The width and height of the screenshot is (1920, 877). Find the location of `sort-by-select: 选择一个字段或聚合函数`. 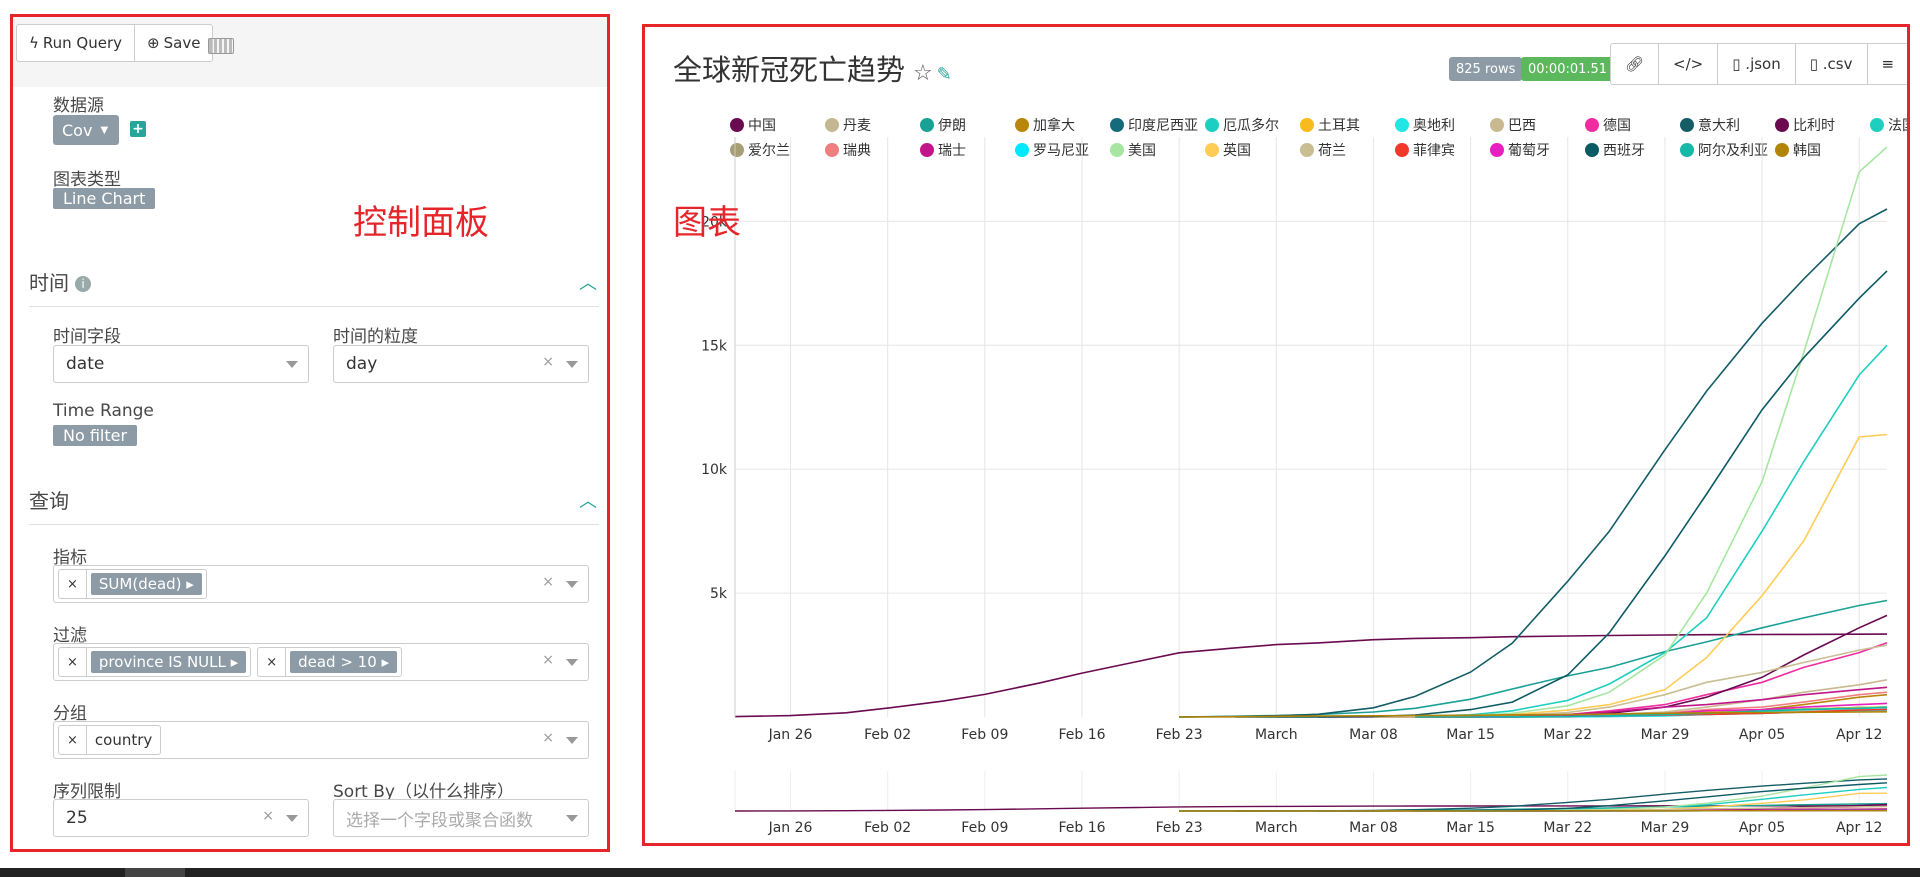

sort-by-select: 选择一个字段或聚合函数 is located at coordinates (461, 818).